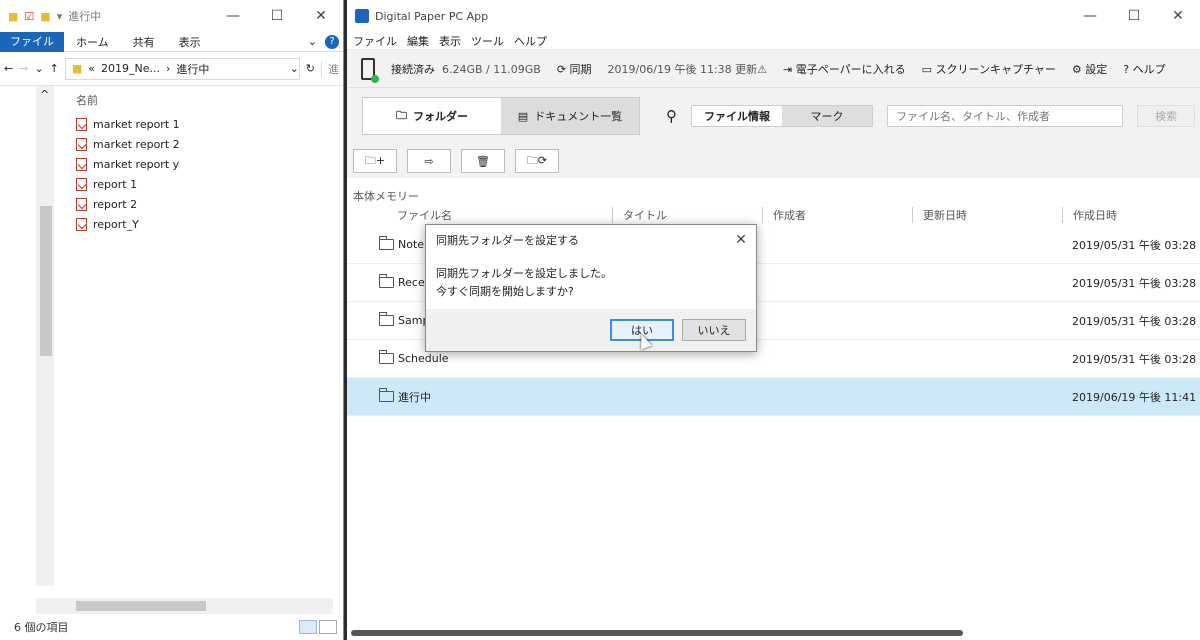 The height and width of the screenshot is (640, 1200). I want to click on delete-button: 🗑, so click(483, 161).